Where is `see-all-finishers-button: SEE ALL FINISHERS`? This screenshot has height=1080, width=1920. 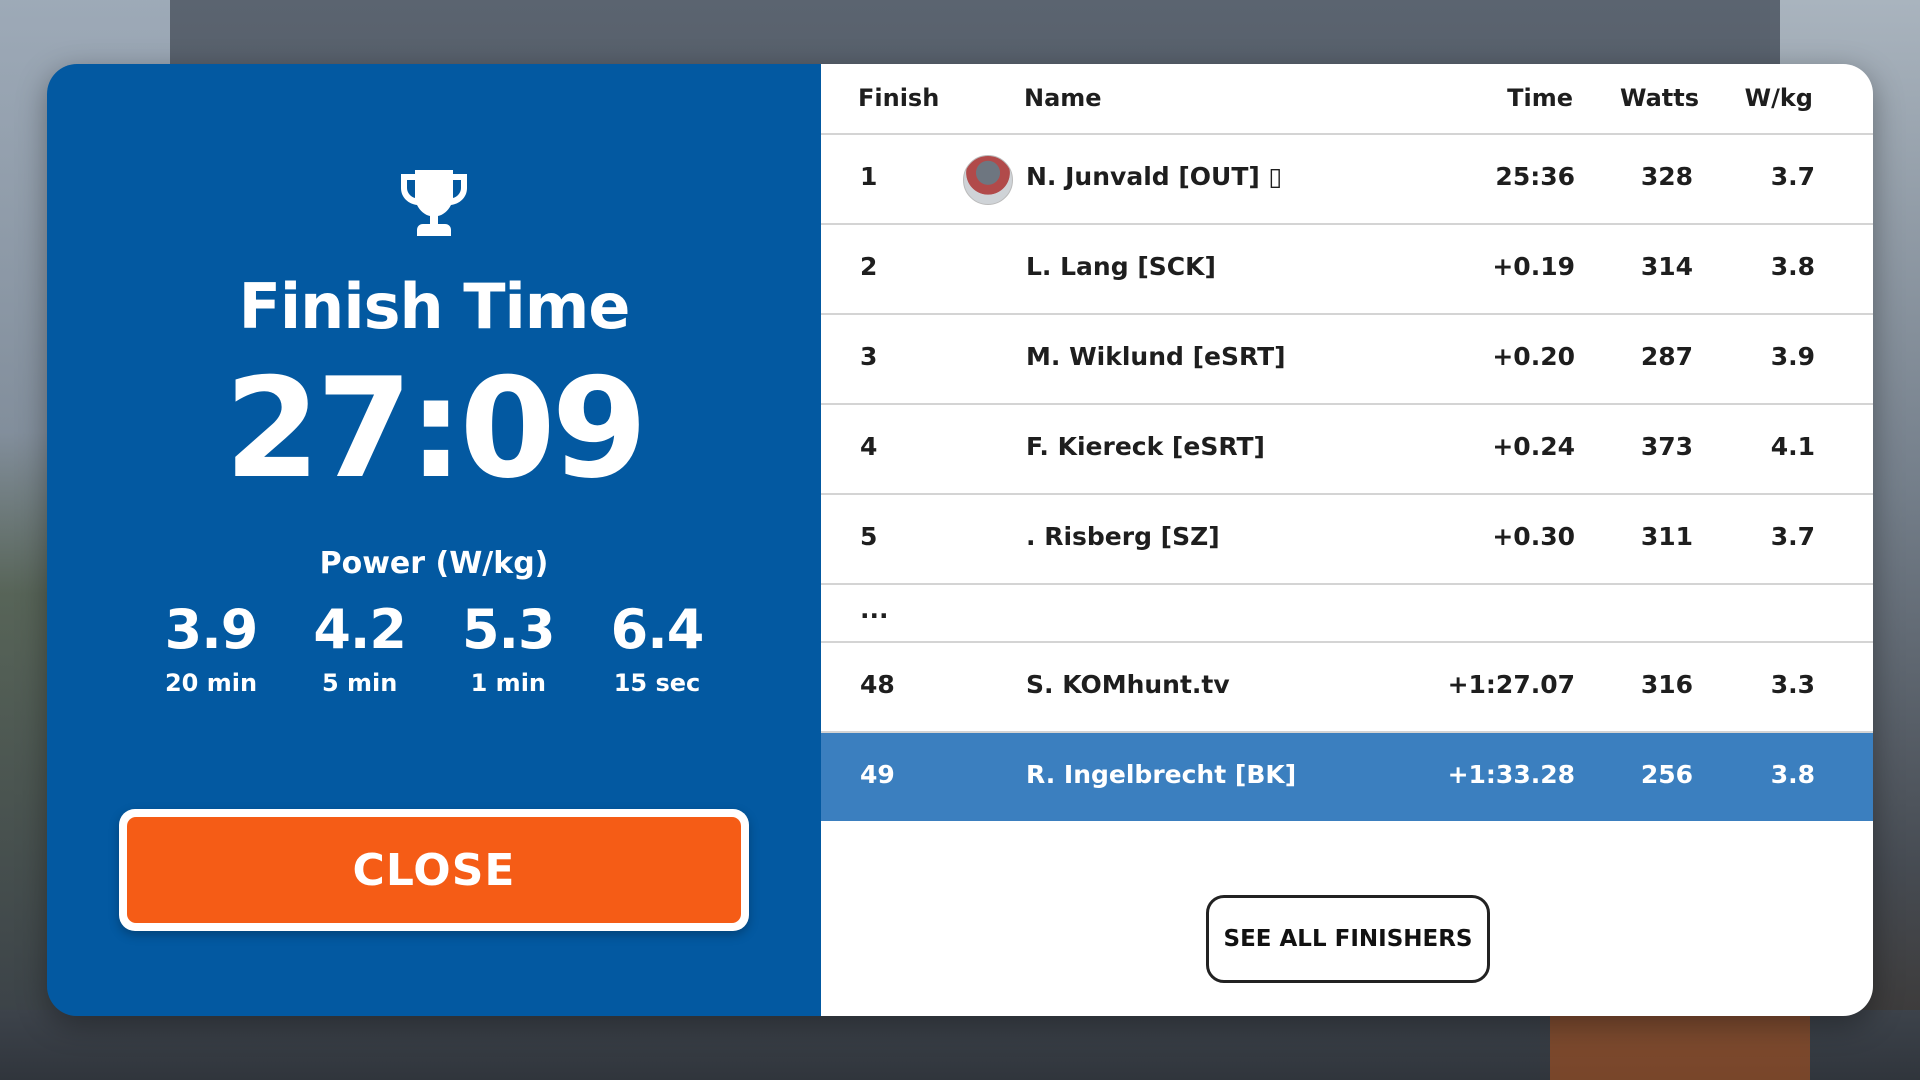
see-all-finishers-button: SEE ALL FINISHERS is located at coordinates (1348, 939).